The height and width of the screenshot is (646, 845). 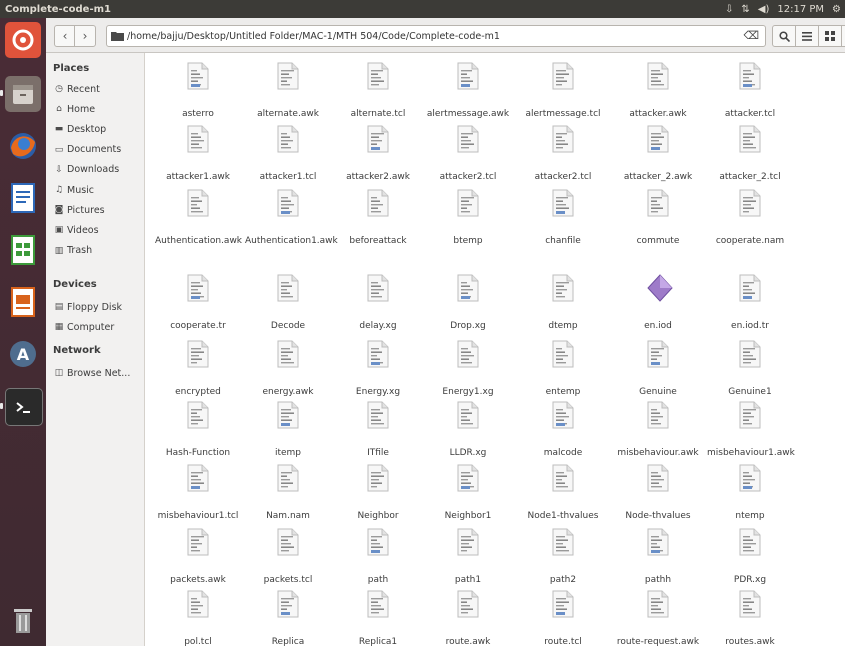 I want to click on sidebar-item-trash: ▥ Trash, so click(x=73, y=251).